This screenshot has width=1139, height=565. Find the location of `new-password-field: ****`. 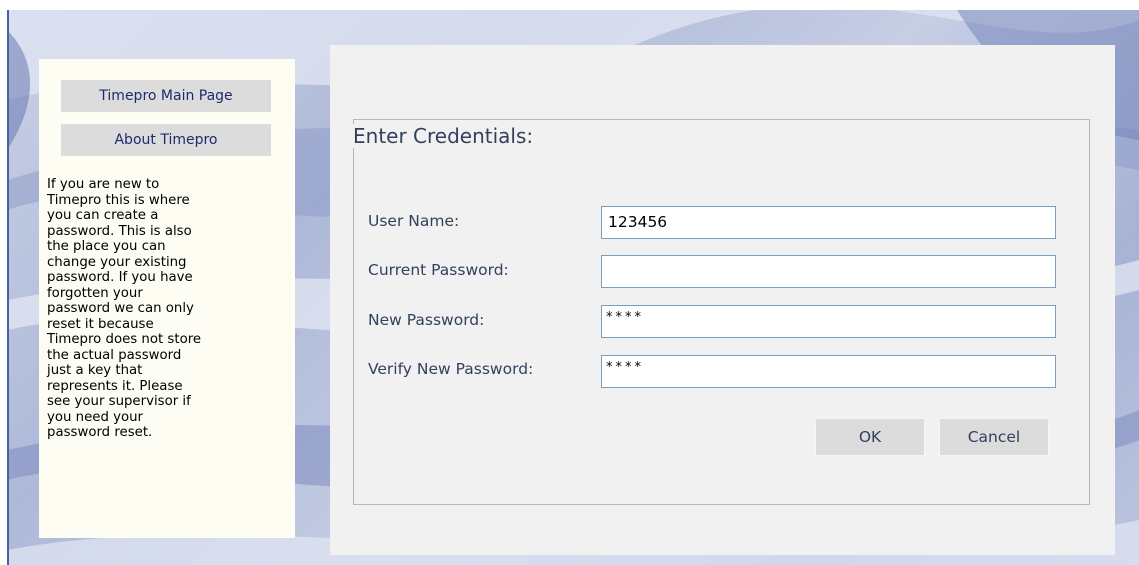

new-password-field: **** is located at coordinates (828, 321).